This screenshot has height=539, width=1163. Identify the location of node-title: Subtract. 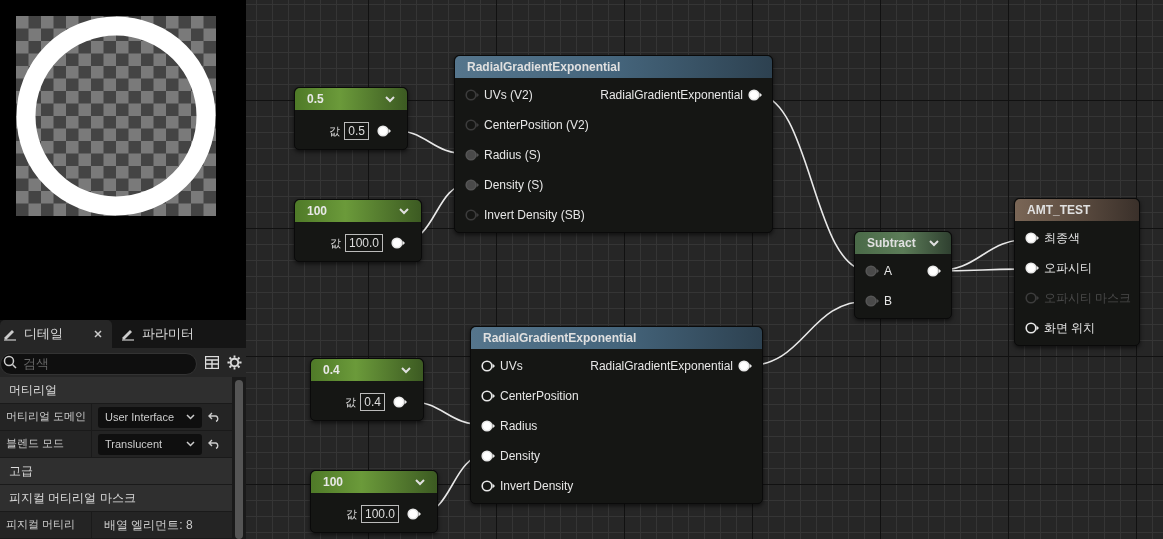
(891, 243).